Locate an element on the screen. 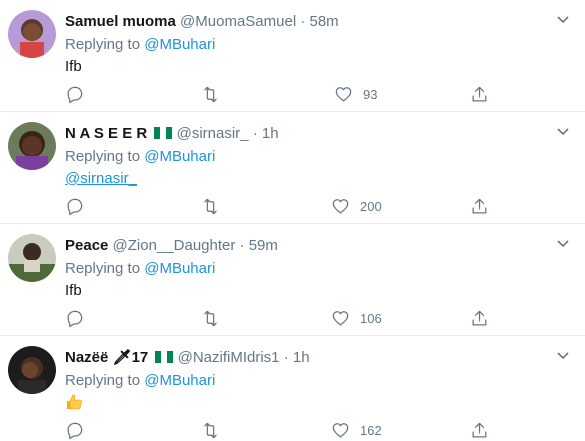  user-handle: @MuomaSamuel is located at coordinates (238, 21).